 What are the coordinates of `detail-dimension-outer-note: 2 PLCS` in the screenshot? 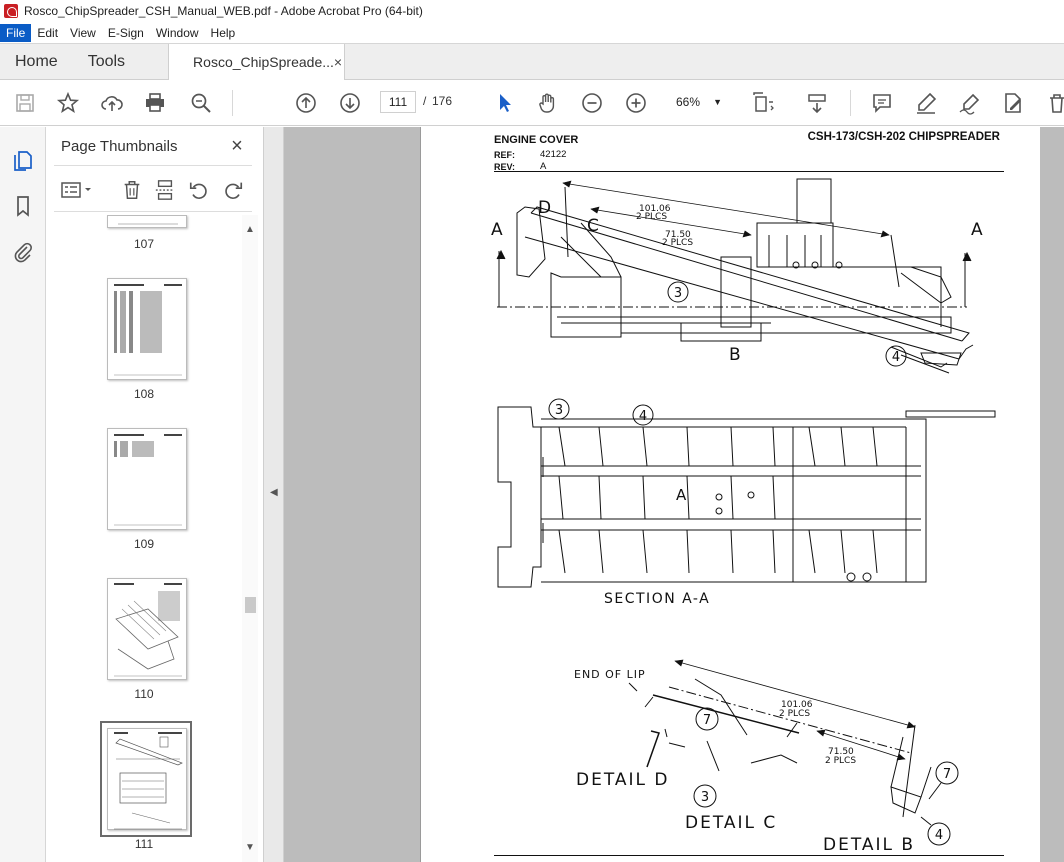 It's located at (794, 714).